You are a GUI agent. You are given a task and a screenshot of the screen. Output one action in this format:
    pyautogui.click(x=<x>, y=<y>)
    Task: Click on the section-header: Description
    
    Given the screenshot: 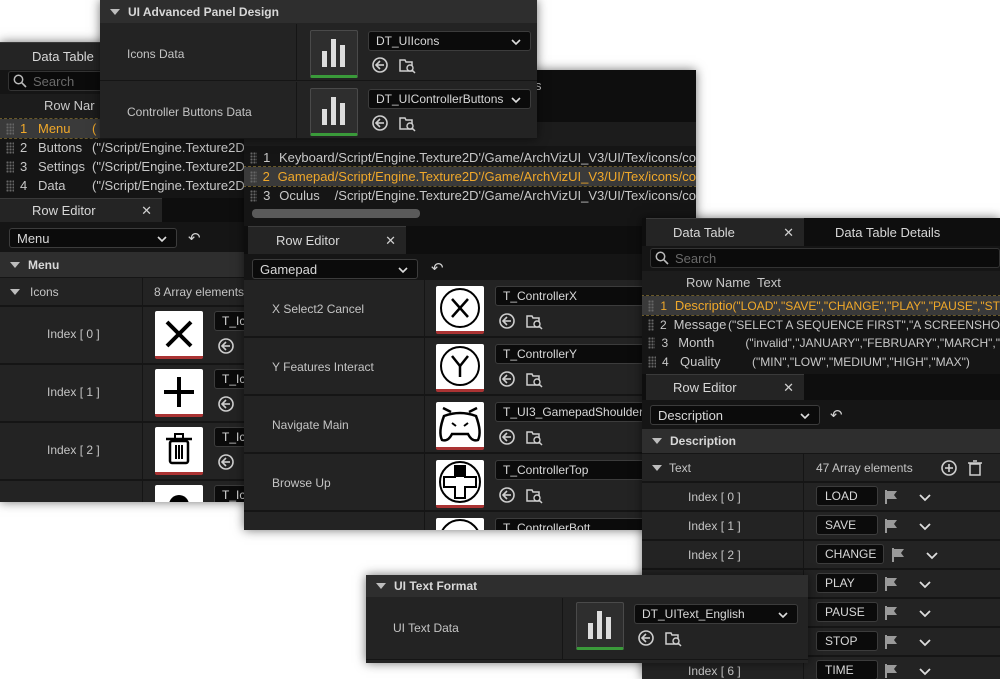 What is the action you would take?
    pyautogui.click(x=821, y=441)
    